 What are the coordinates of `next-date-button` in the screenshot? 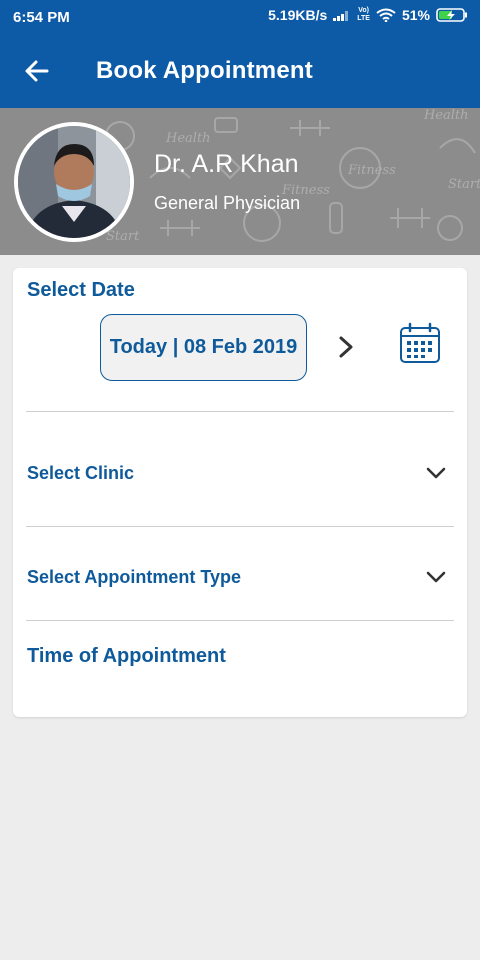 It's located at (346, 347).